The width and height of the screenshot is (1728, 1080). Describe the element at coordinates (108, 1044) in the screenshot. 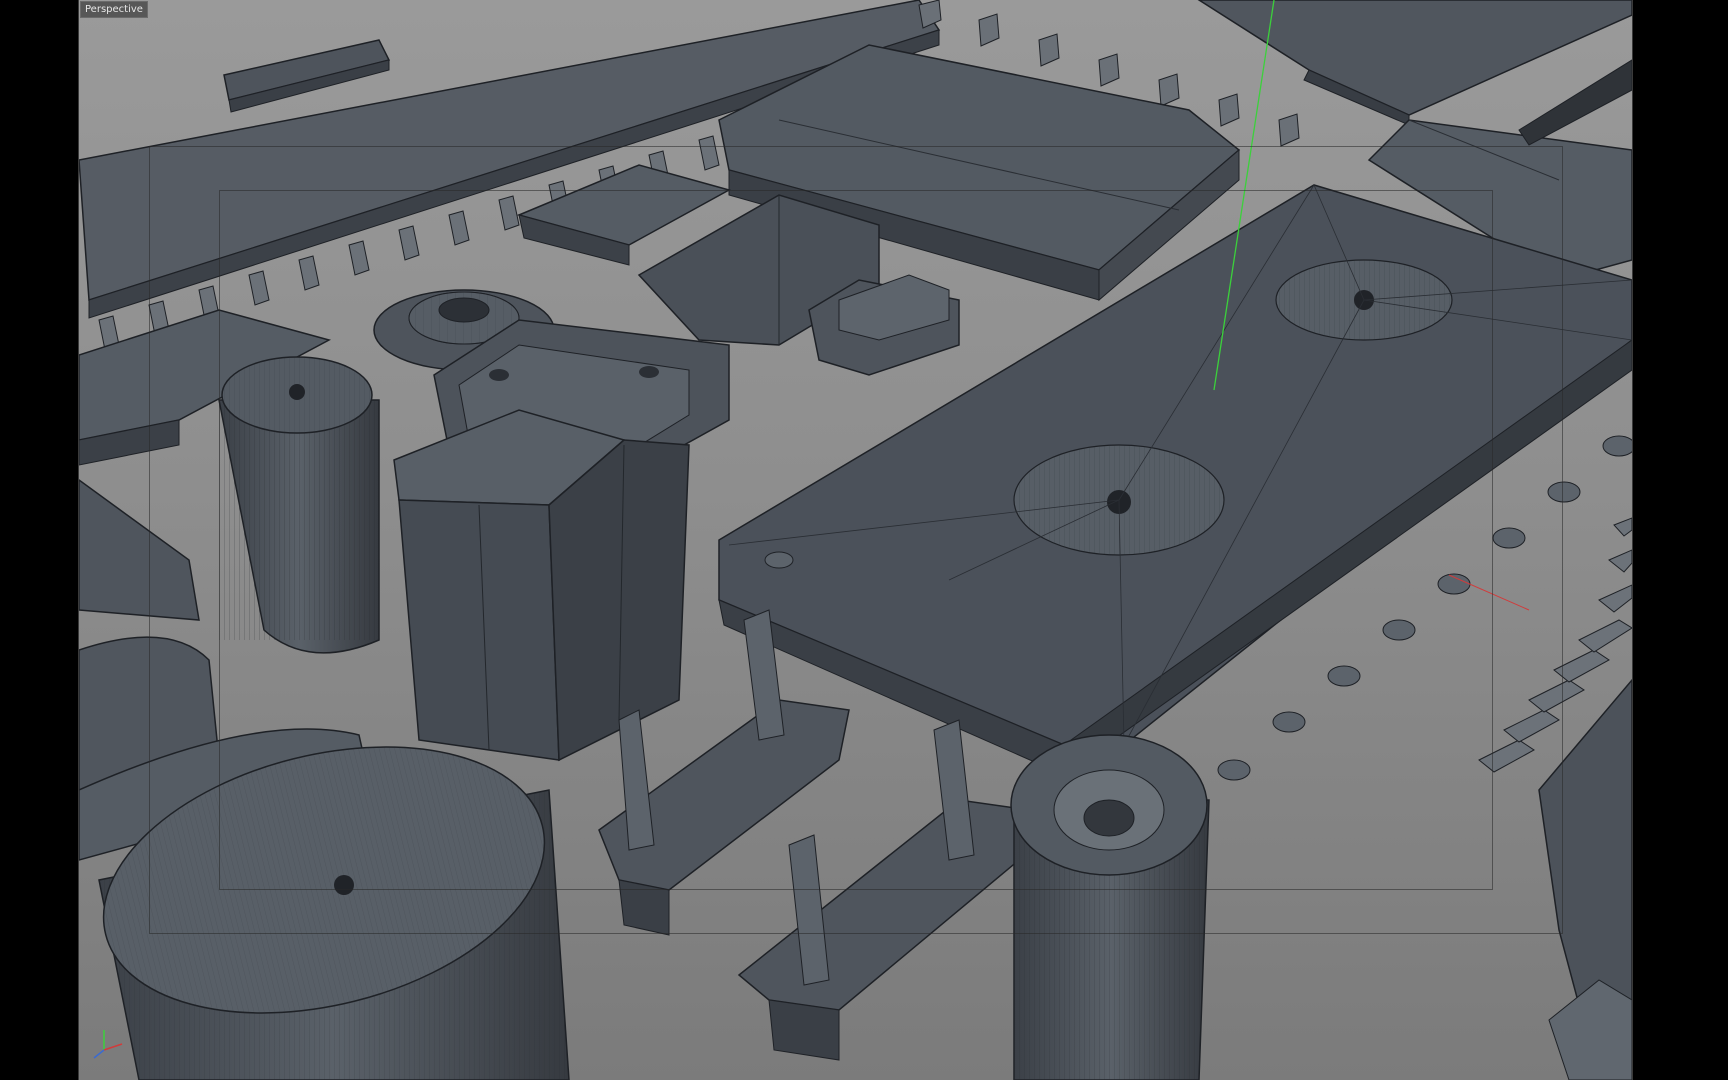

I see `axis-gizmo-icon` at that location.